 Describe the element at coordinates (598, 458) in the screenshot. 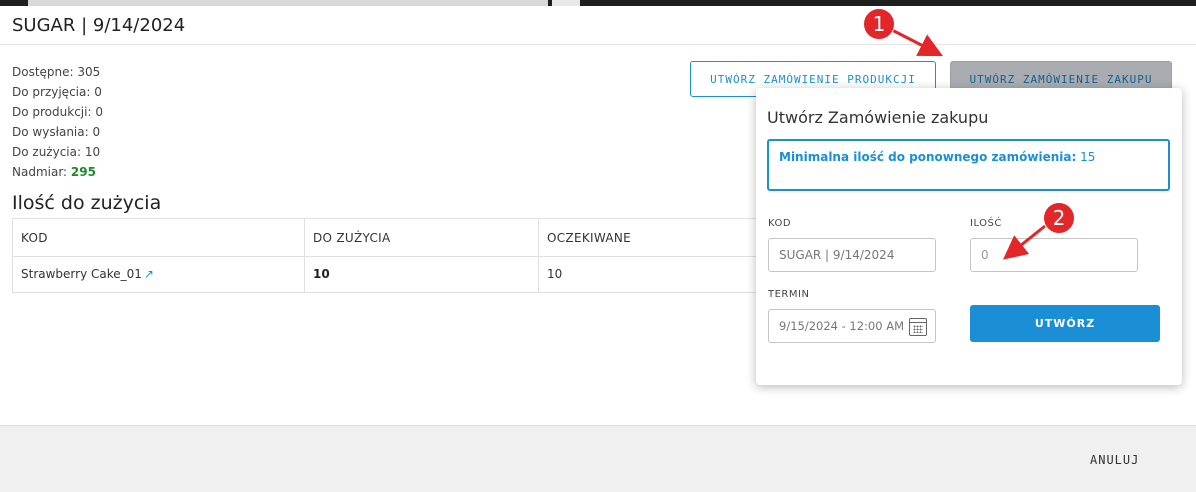

I see `modal-footer: ANULUJ` at that location.